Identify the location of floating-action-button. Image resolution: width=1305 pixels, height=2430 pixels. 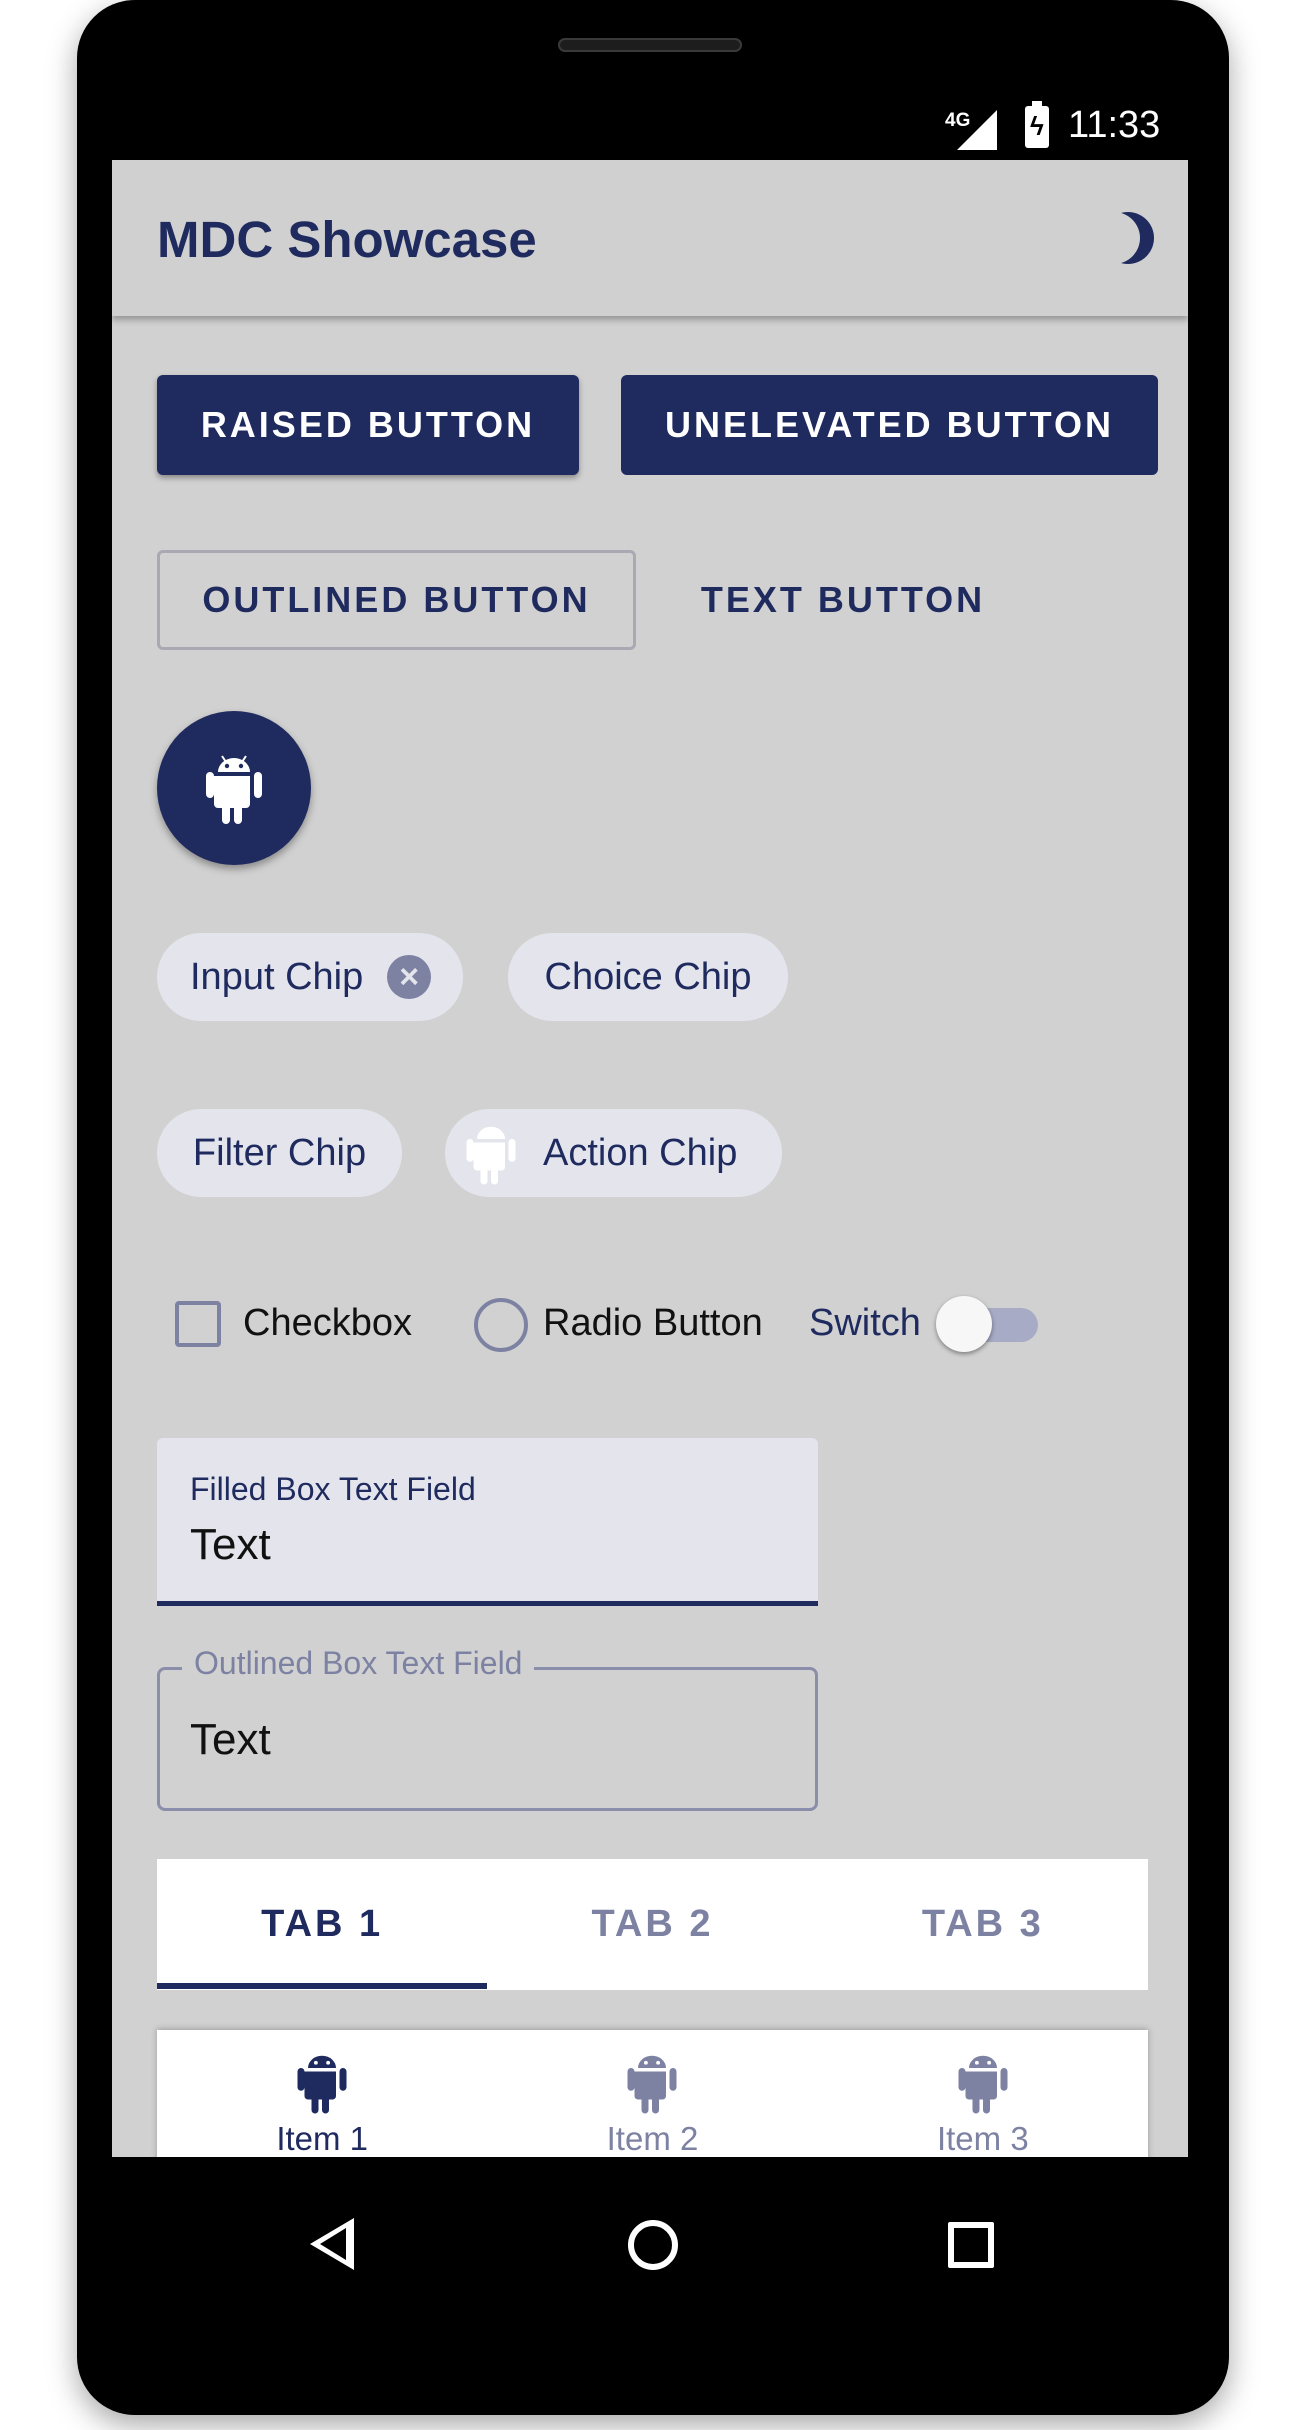
(234, 788).